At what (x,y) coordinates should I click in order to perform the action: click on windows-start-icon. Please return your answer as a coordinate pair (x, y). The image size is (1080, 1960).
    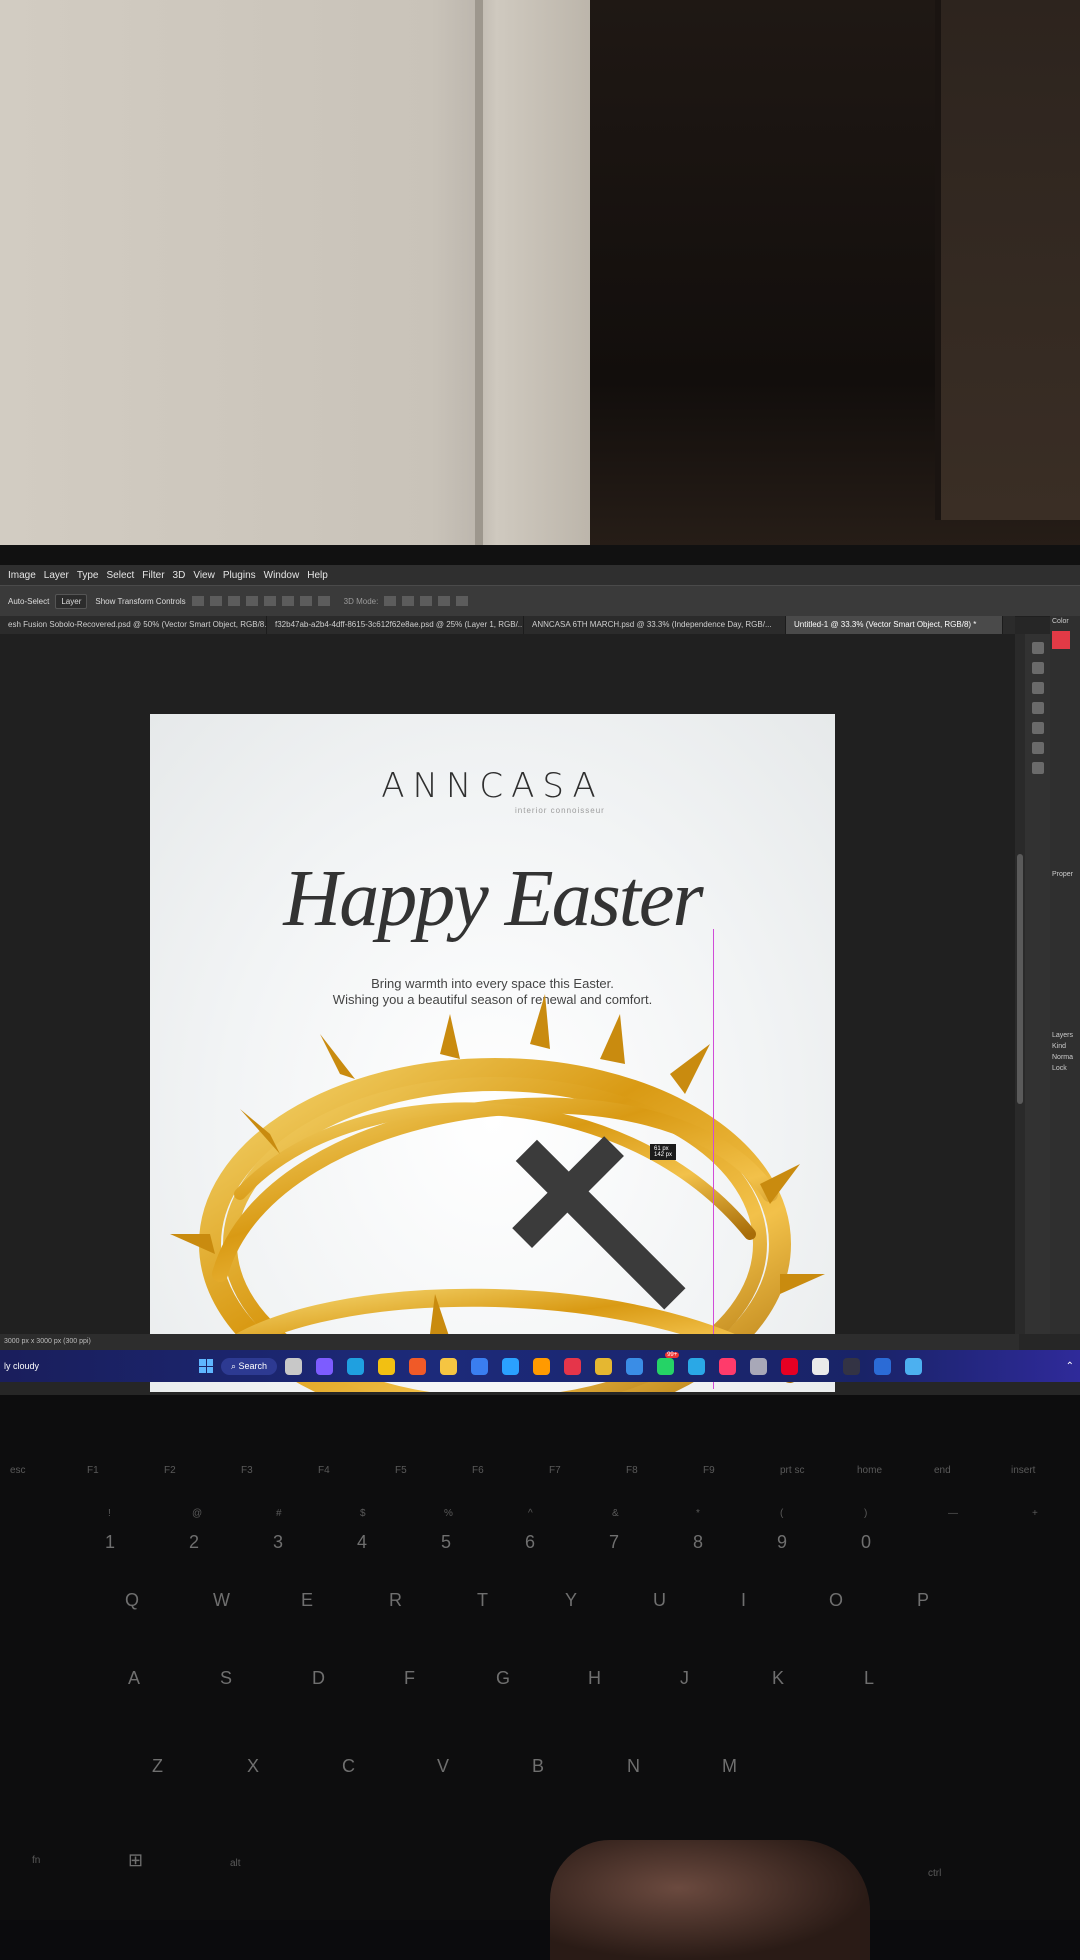
    Looking at the image, I should click on (206, 1366).